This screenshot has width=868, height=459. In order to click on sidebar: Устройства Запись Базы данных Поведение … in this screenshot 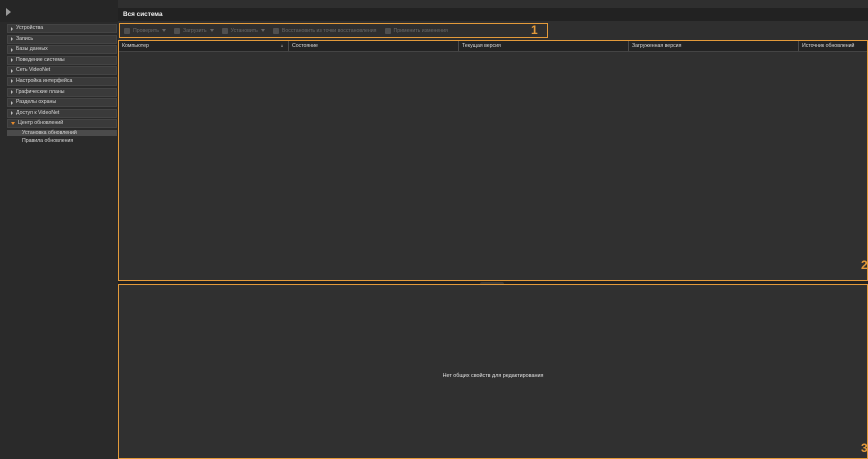, I will do `click(62, 85)`.